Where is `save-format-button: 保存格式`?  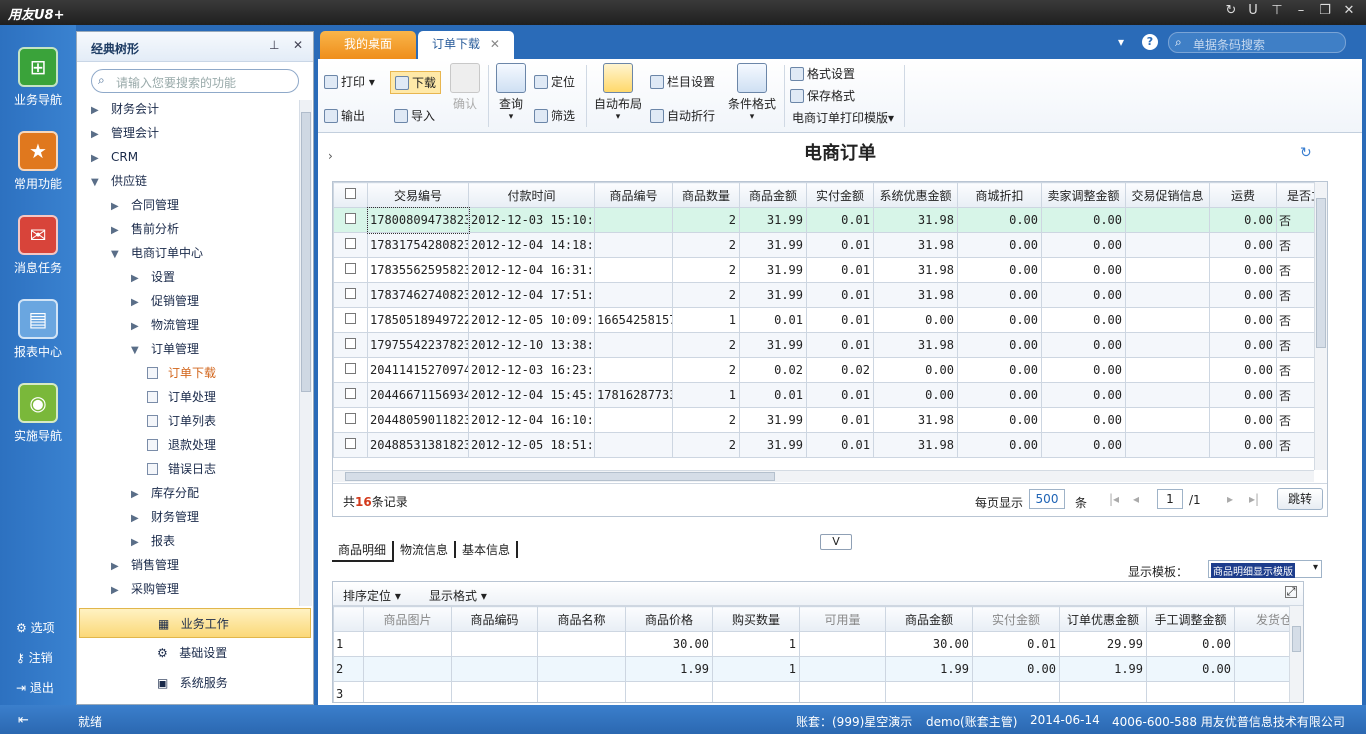
save-format-button: 保存格式 is located at coordinates (822, 95).